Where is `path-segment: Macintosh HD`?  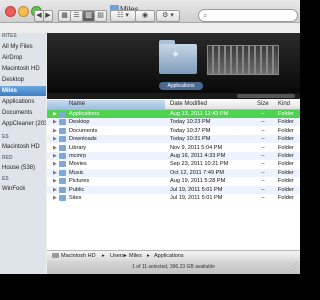 path-segment: Macintosh HD is located at coordinates (78, 256).